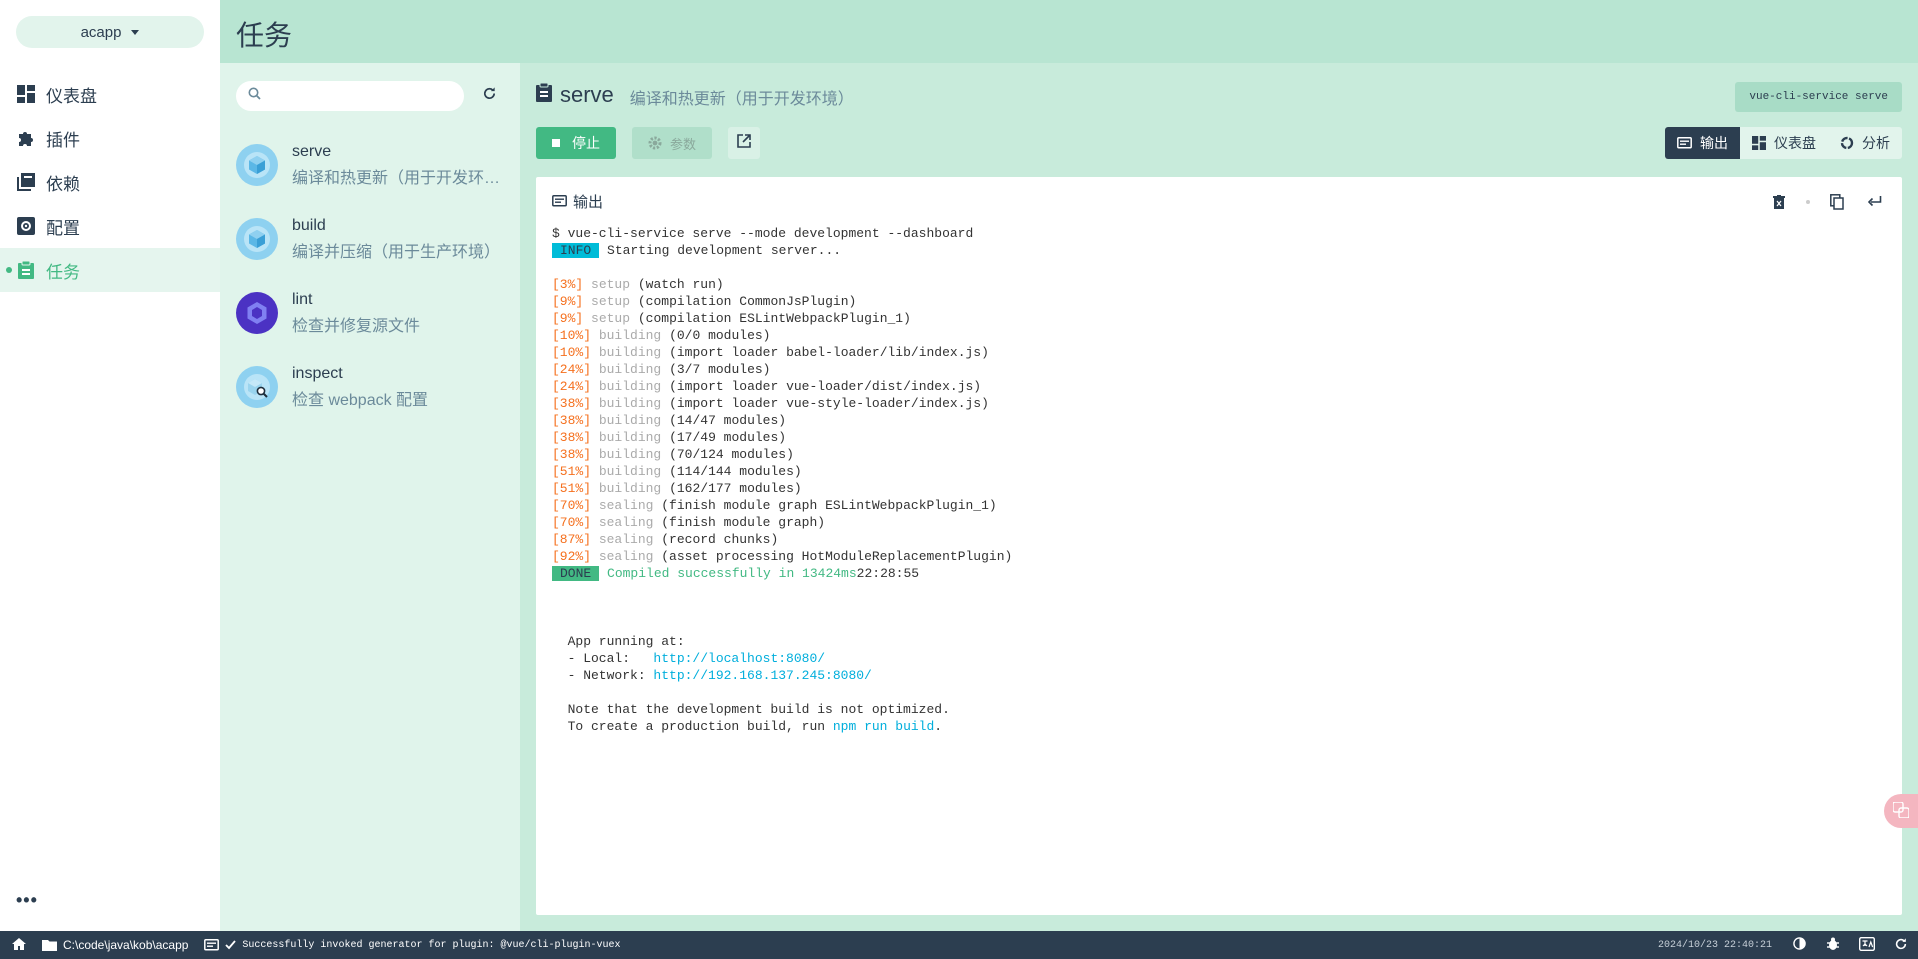  What do you see at coordinates (720, 369) in the screenshot?
I see `progress-detail: (3/7 modules)` at bounding box center [720, 369].